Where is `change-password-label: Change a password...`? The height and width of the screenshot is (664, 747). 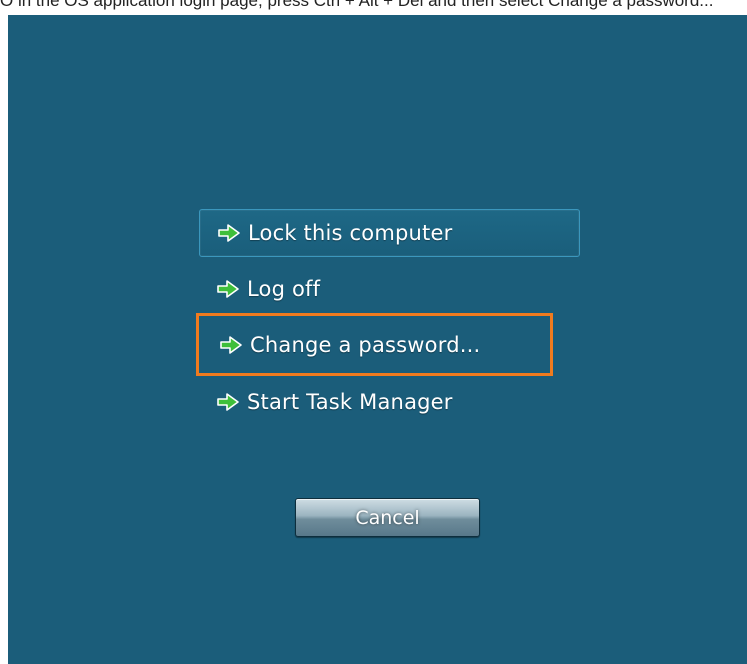 change-password-label: Change a password... is located at coordinates (365, 344).